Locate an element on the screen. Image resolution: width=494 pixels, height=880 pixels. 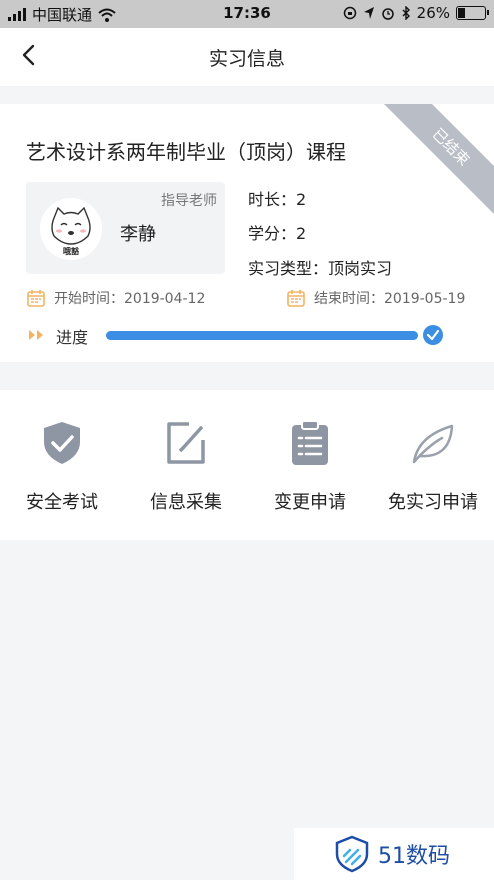
watermark: 51数码 is located at coordinates (394, 854).